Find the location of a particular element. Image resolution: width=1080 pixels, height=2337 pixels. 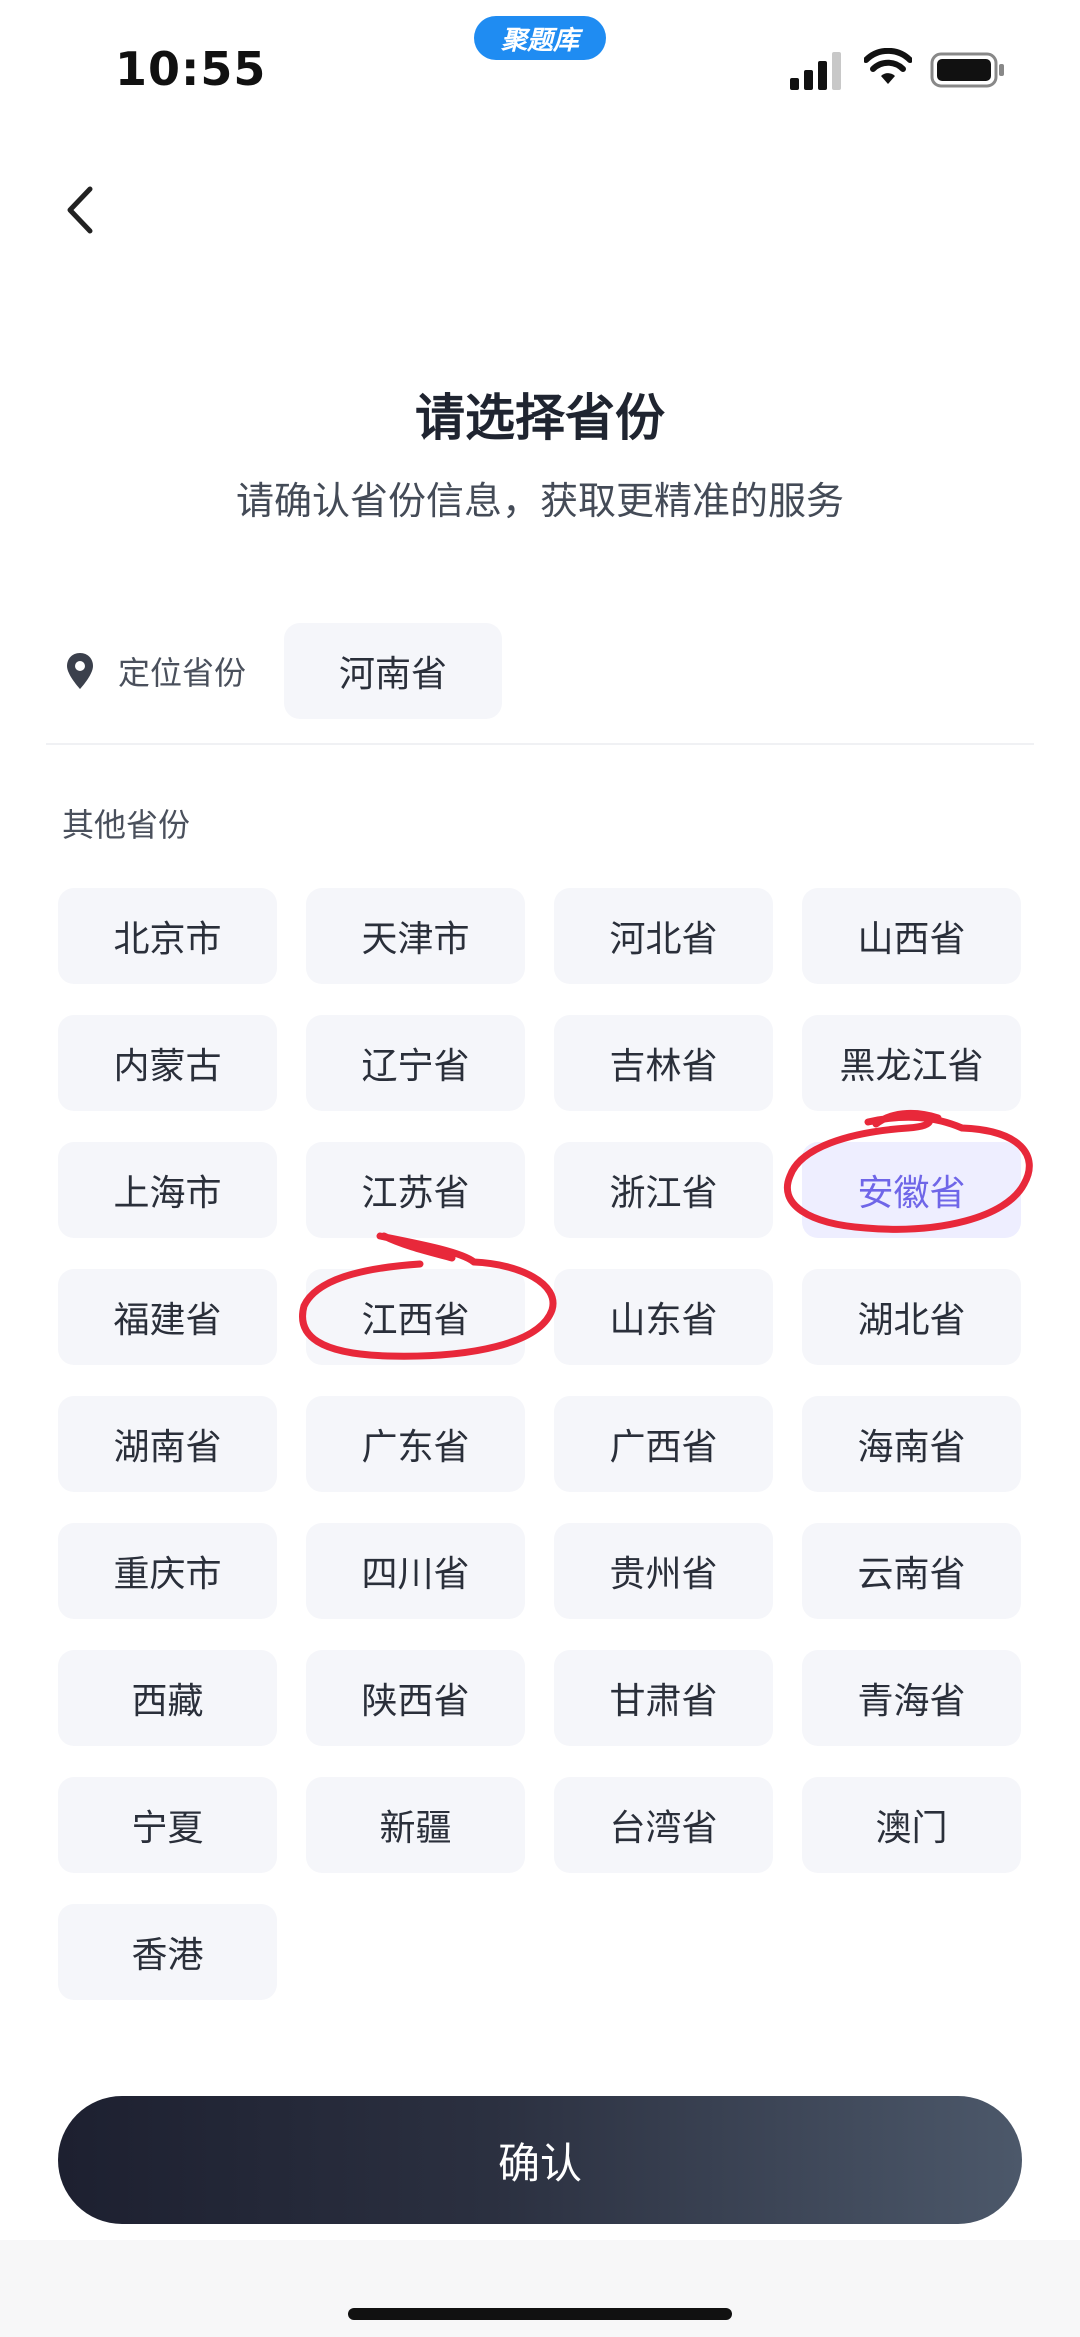

page-title: 请选择省份 is located at coordinates (540, 418).